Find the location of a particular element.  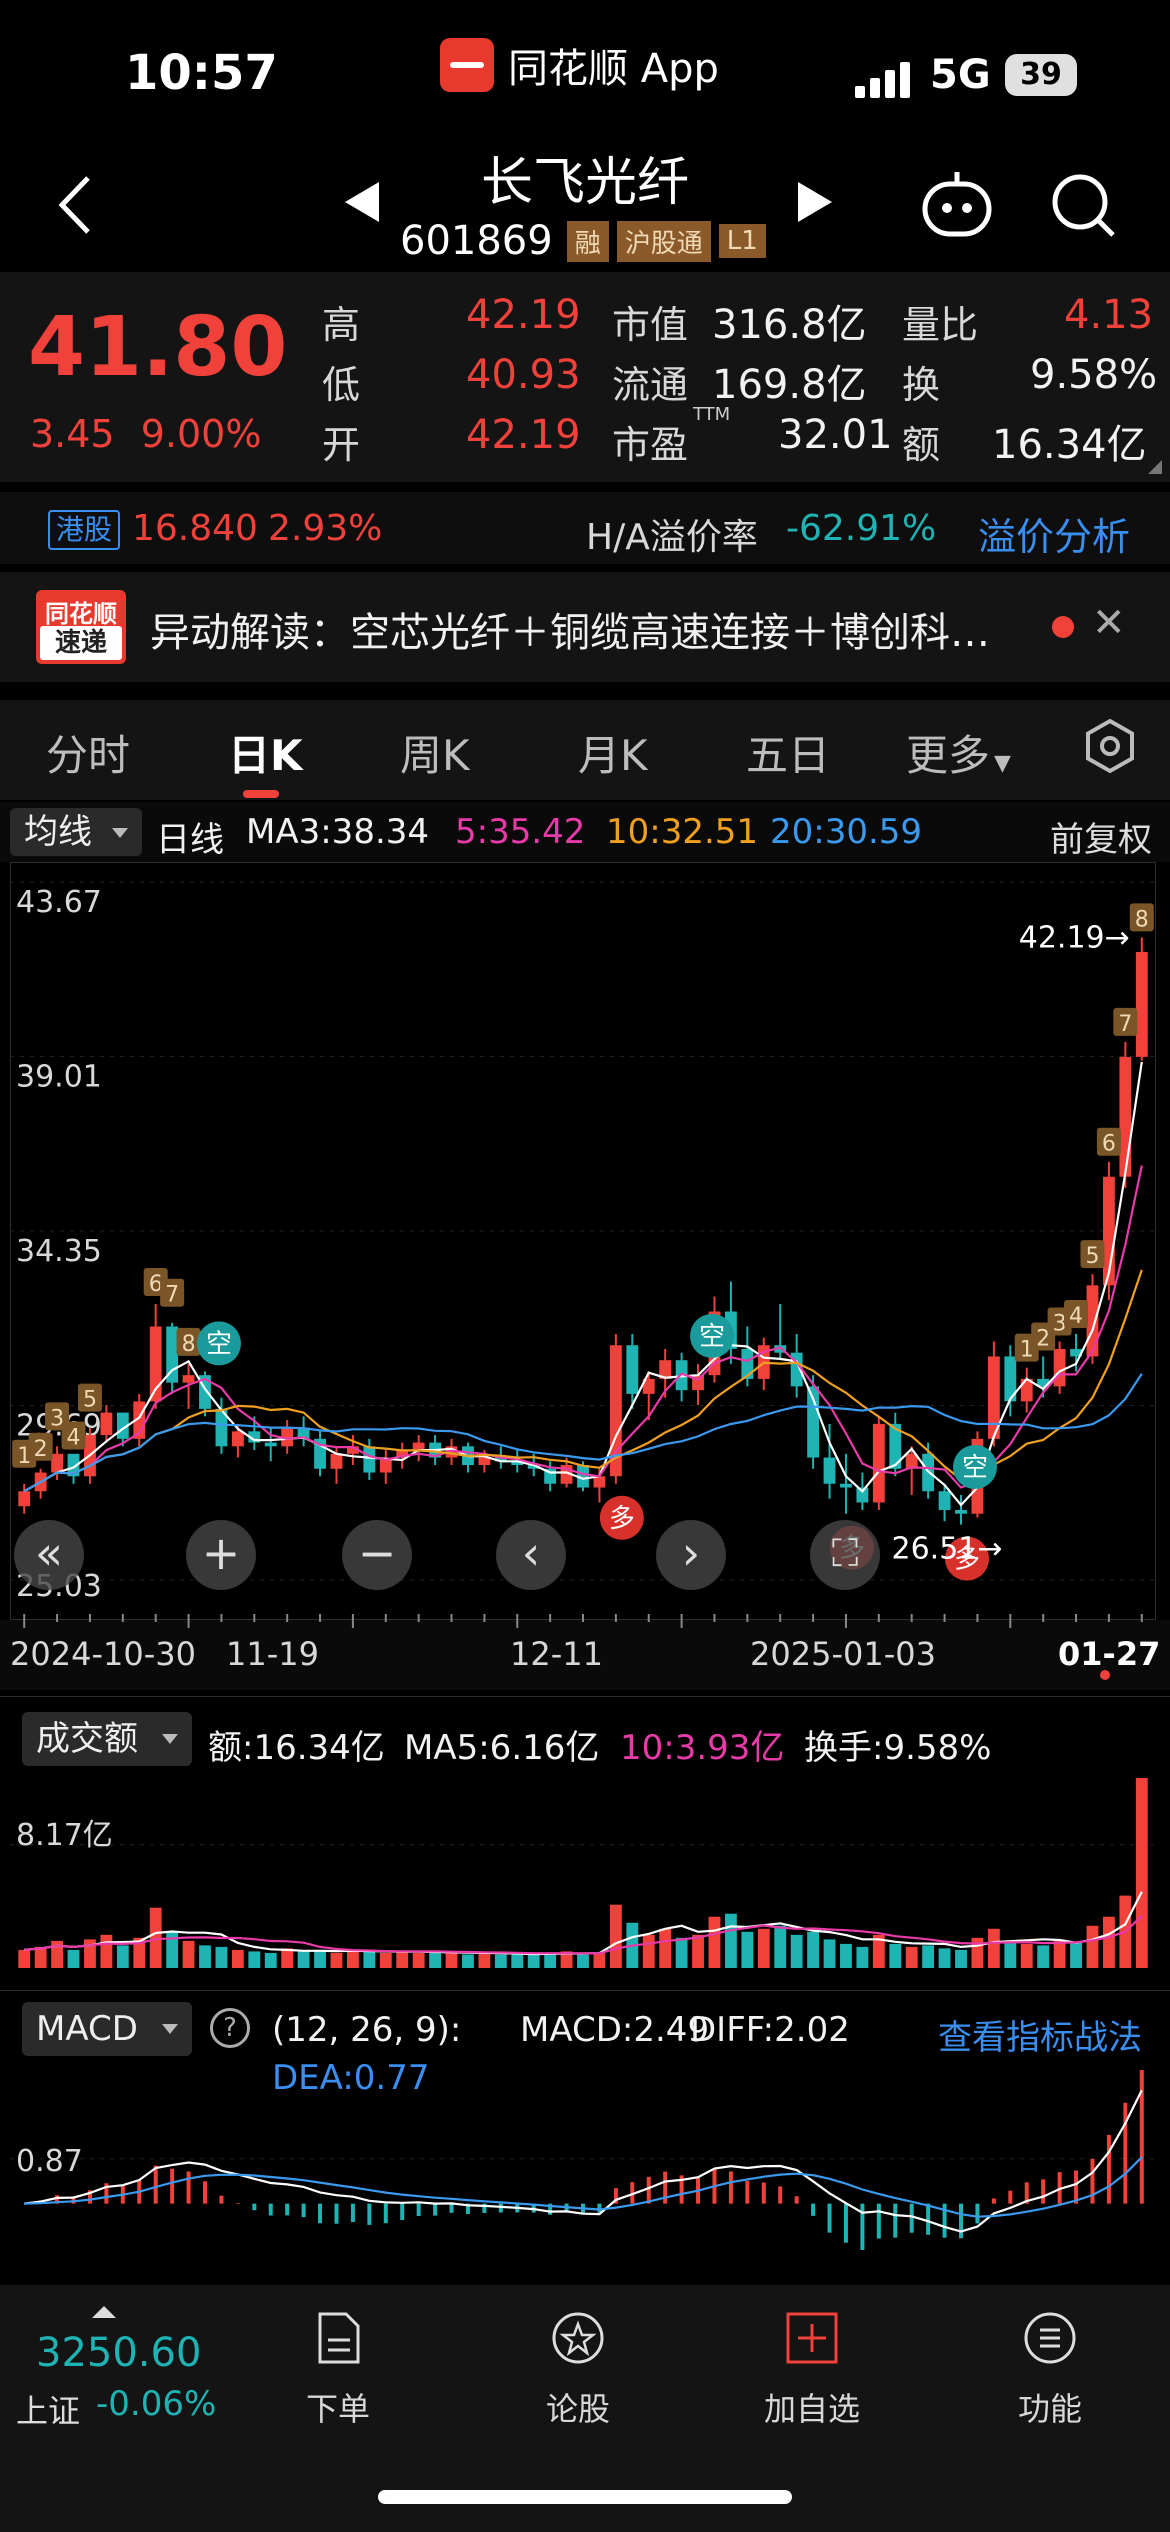

stat-value-turnover: 9.58% is located at coordinates (1094, 375).